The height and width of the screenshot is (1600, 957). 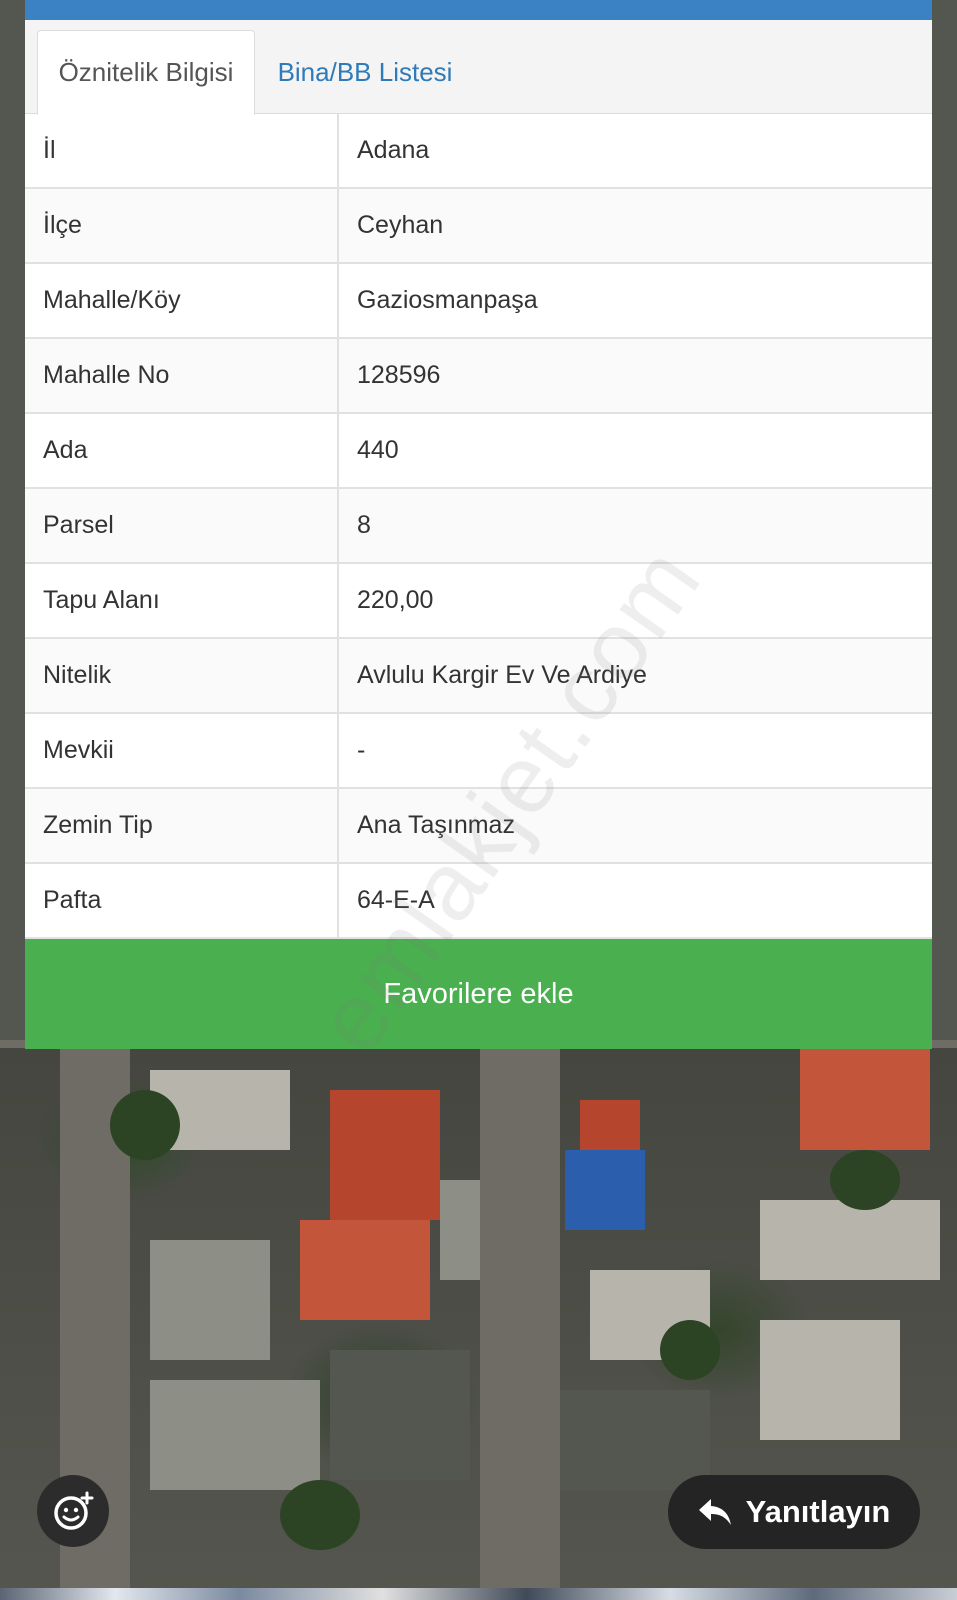 What do you see at coordinates (818, 1511) in the screenshot?
I see `reply-label: Yanıtlayın` at bounding box center [818, 1511].